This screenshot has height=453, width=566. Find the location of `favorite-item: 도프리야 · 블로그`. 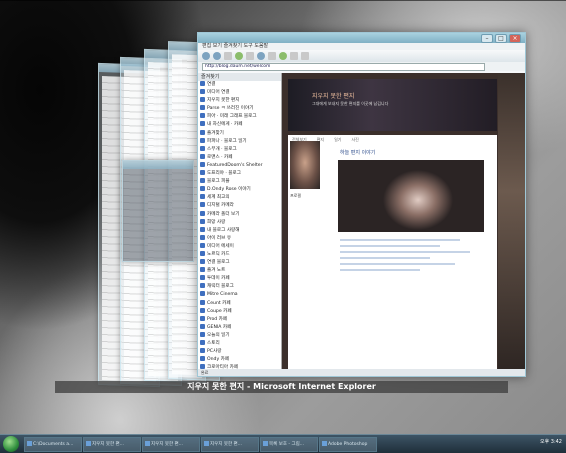

favorite-item: 도프리야 · 블로그 is located at coordinates (239, 174).